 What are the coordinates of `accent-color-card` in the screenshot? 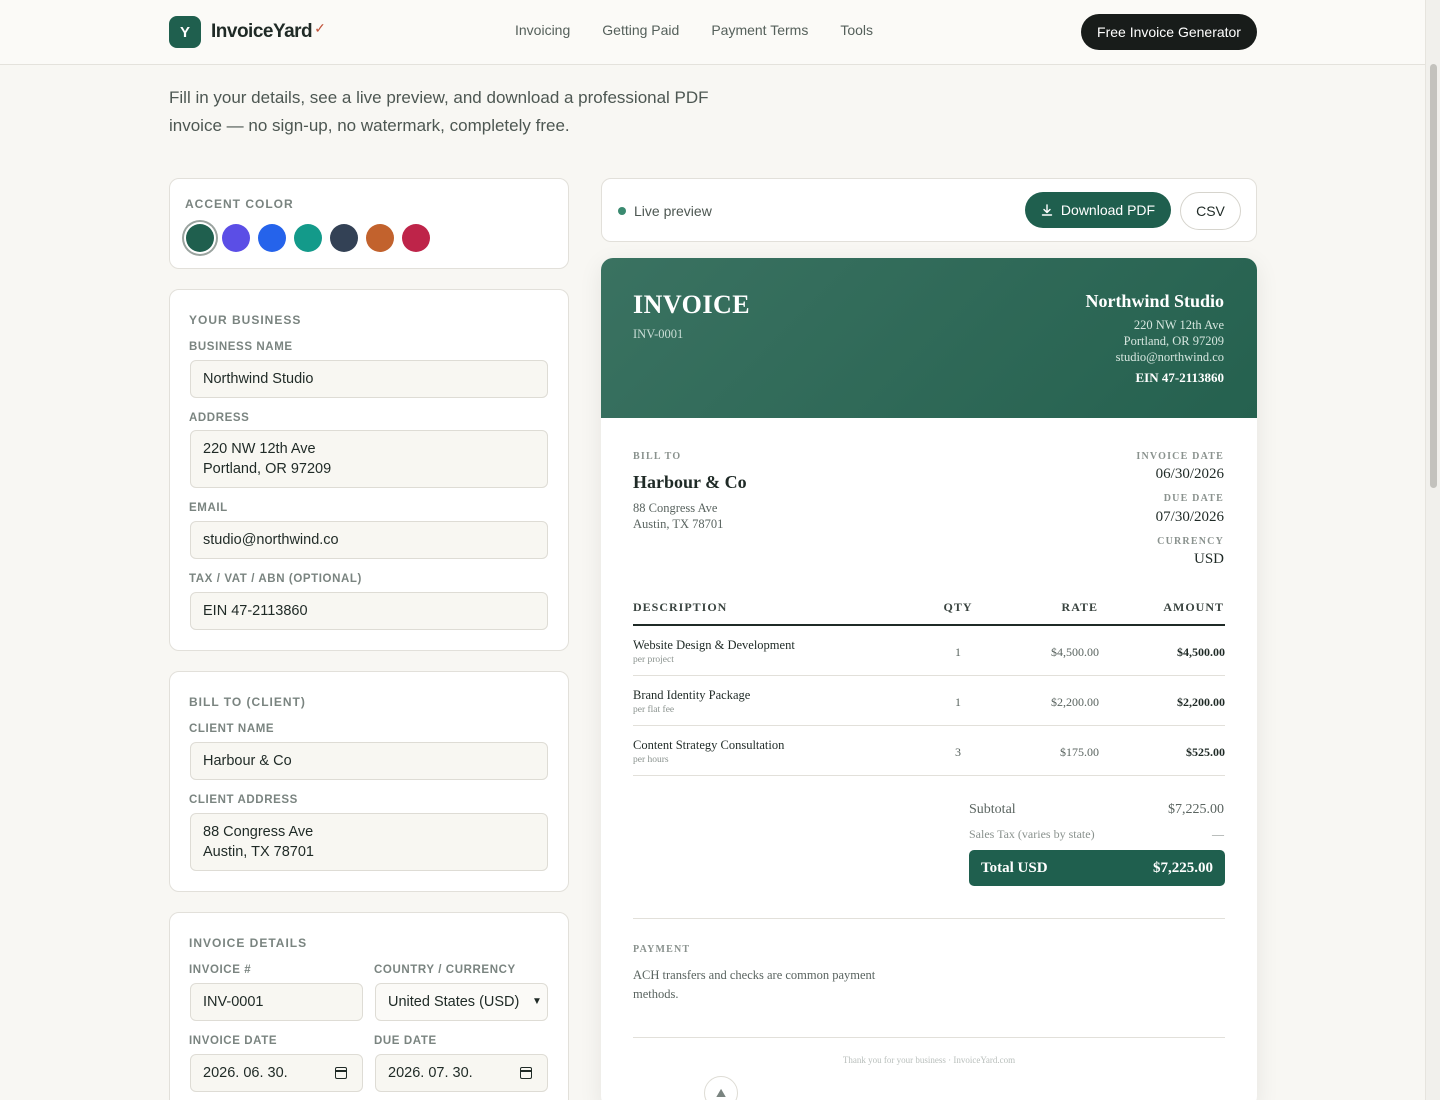 It's located at (369, 223).